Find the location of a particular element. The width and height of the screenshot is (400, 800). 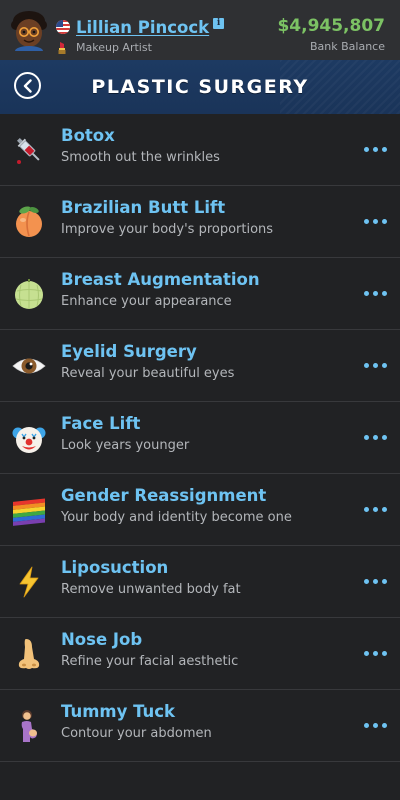

name-row: Lillian Pincock i is located at coordinates (140, 27).